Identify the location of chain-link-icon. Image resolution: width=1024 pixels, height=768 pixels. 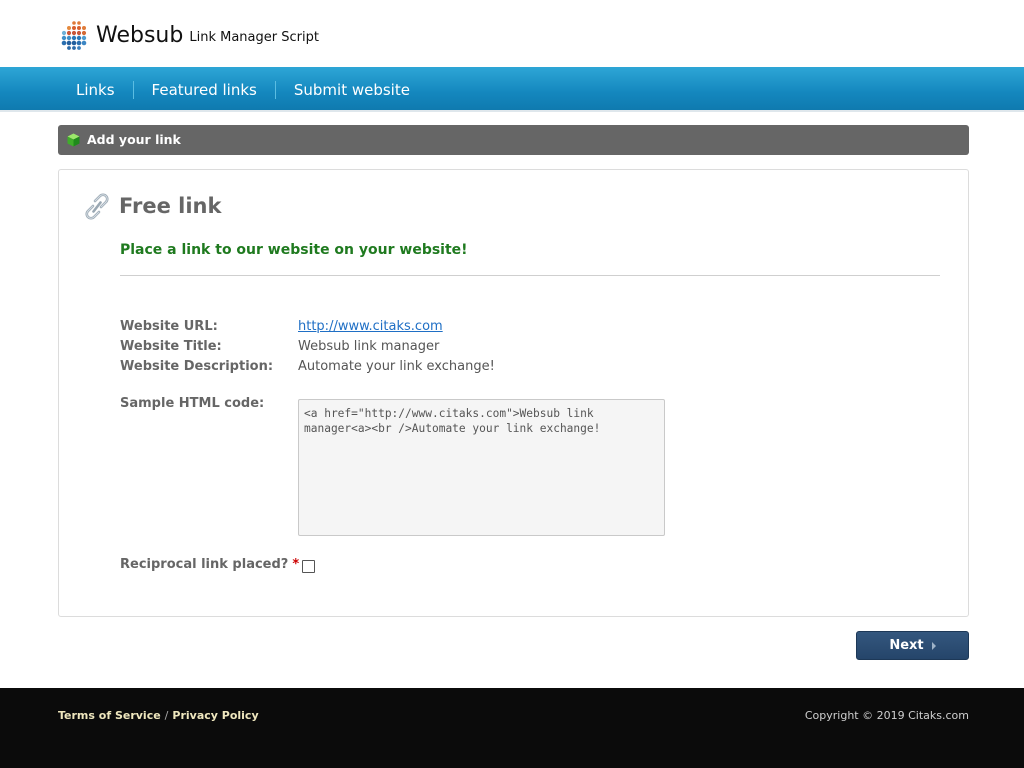
(97, 206).